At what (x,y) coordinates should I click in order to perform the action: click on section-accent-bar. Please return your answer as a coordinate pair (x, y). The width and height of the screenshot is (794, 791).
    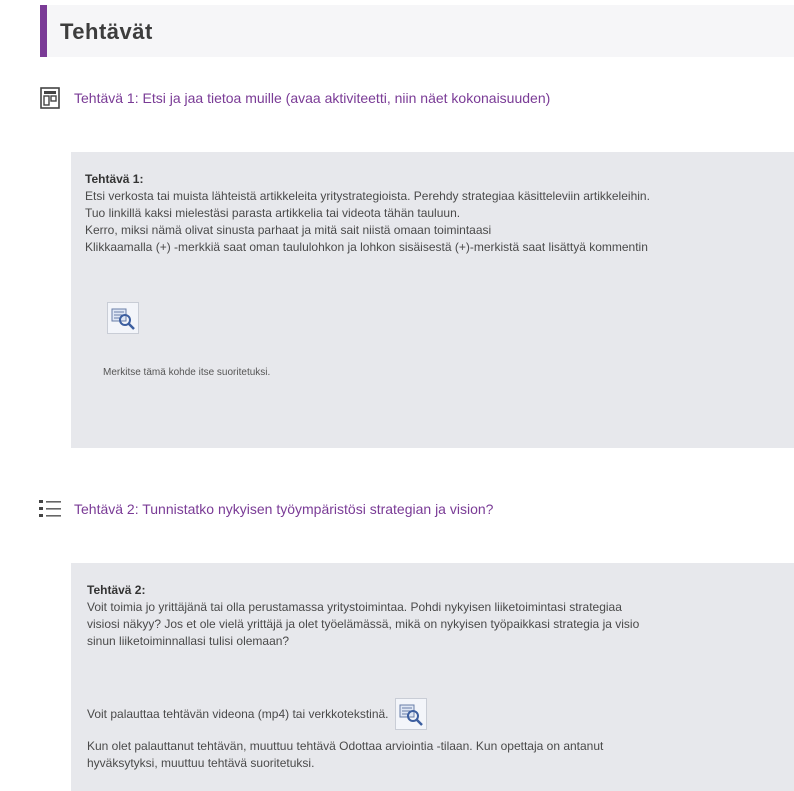
    Looking at the image, I should click on (43, 31).